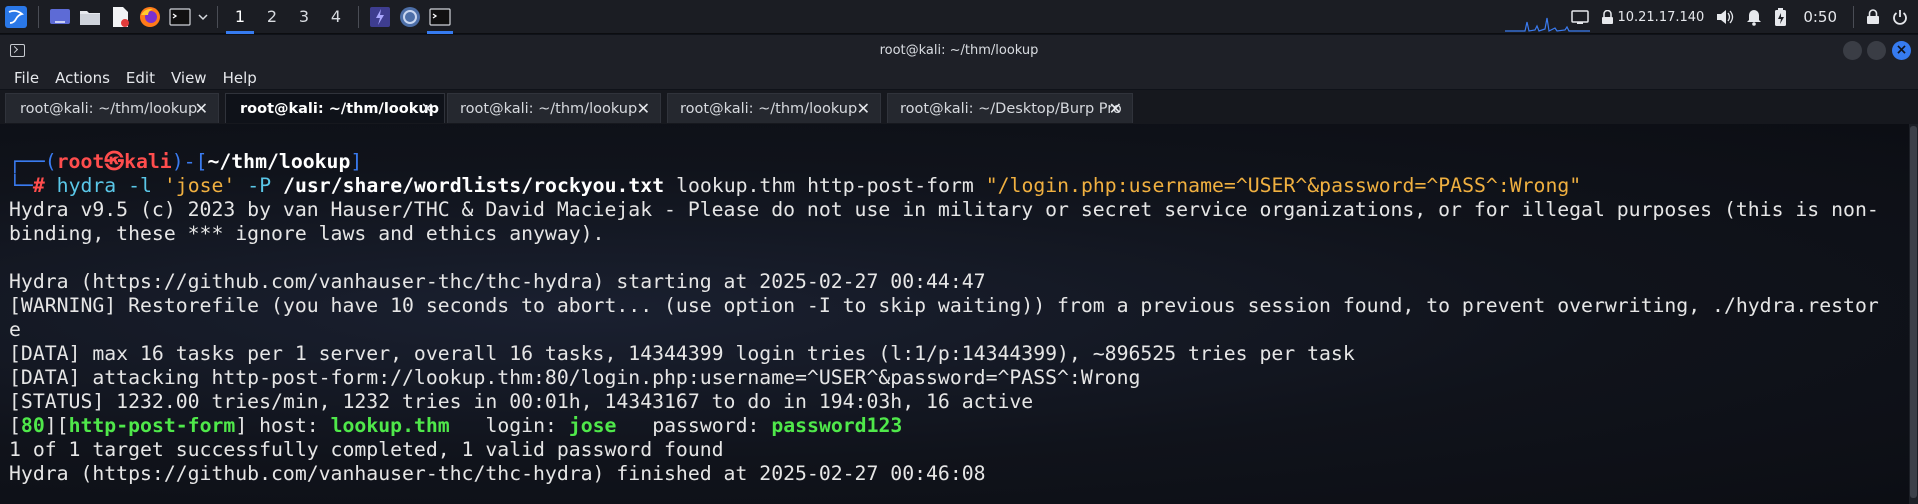  I want to click on file-manager-icon, so click(90, 17).